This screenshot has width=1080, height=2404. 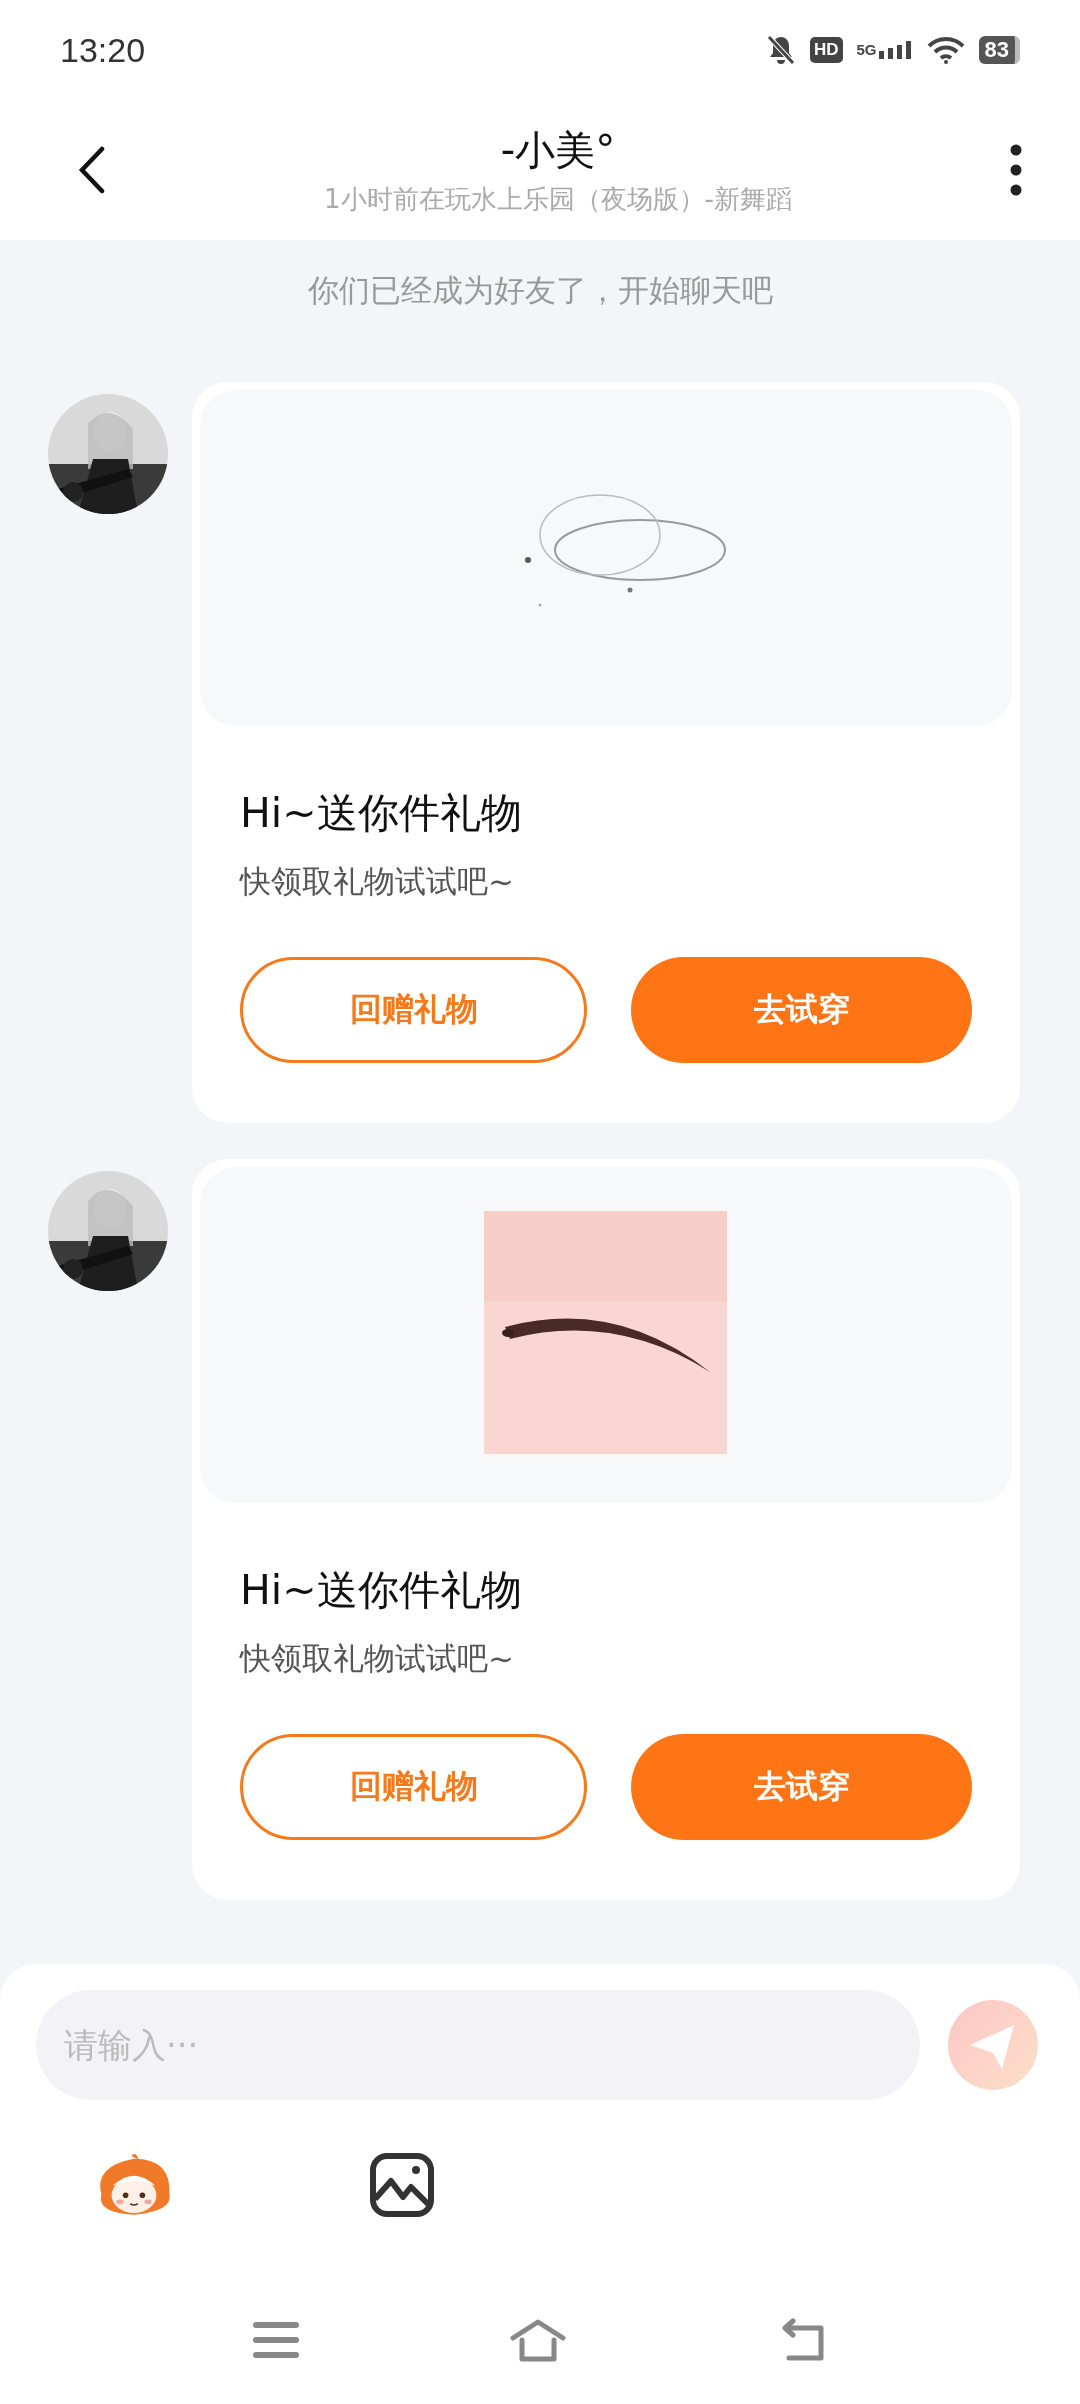 I want to click on hd-badge: HD, so click(x=826, y=50).